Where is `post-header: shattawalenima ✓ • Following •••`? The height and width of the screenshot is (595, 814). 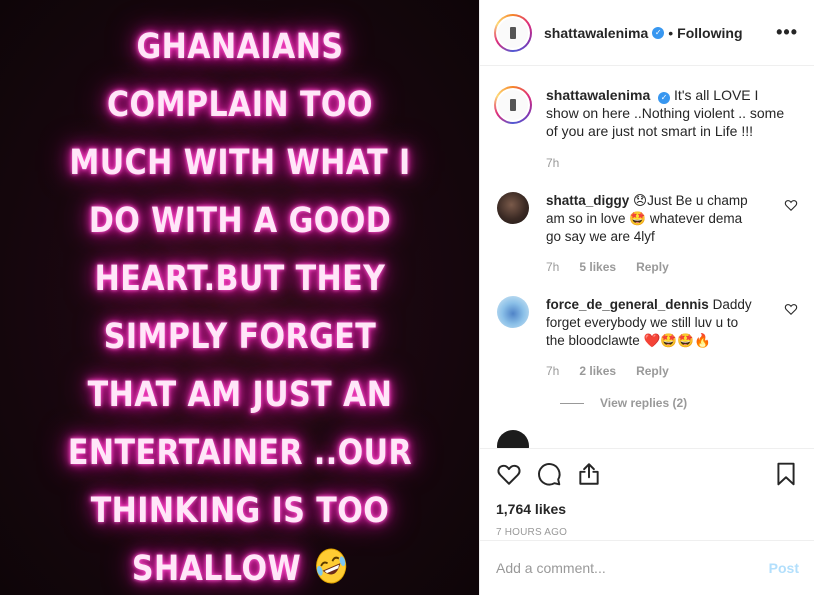
post-header: shattawalenima ✓ • Following ••• is located at coordinates (647, 33).